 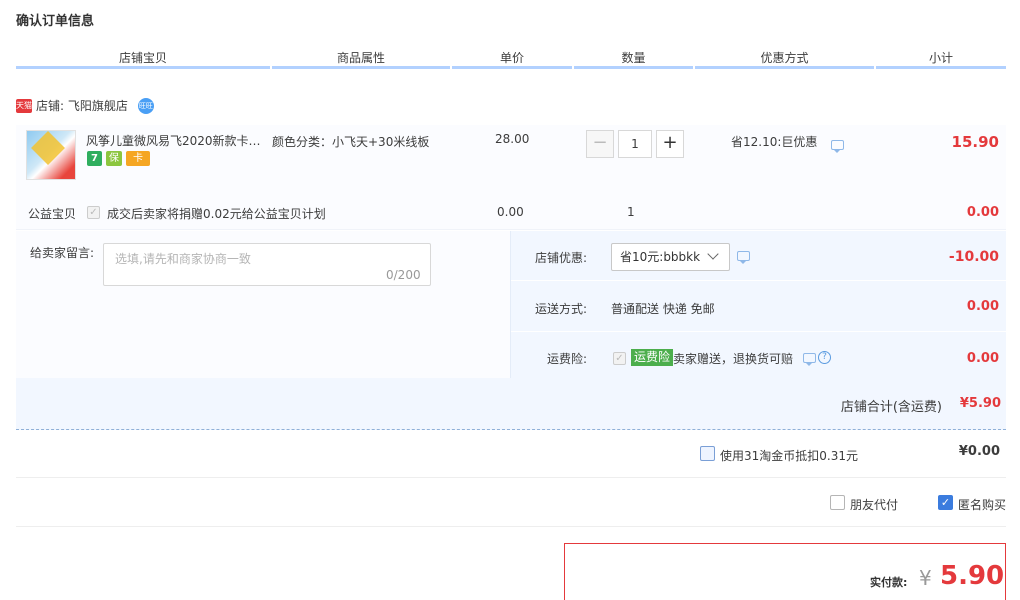 What do you see at coordinates (619, 358) in the screenshot?
I see `insurance-checkbox: ✓` at bounding box center [619, 358].